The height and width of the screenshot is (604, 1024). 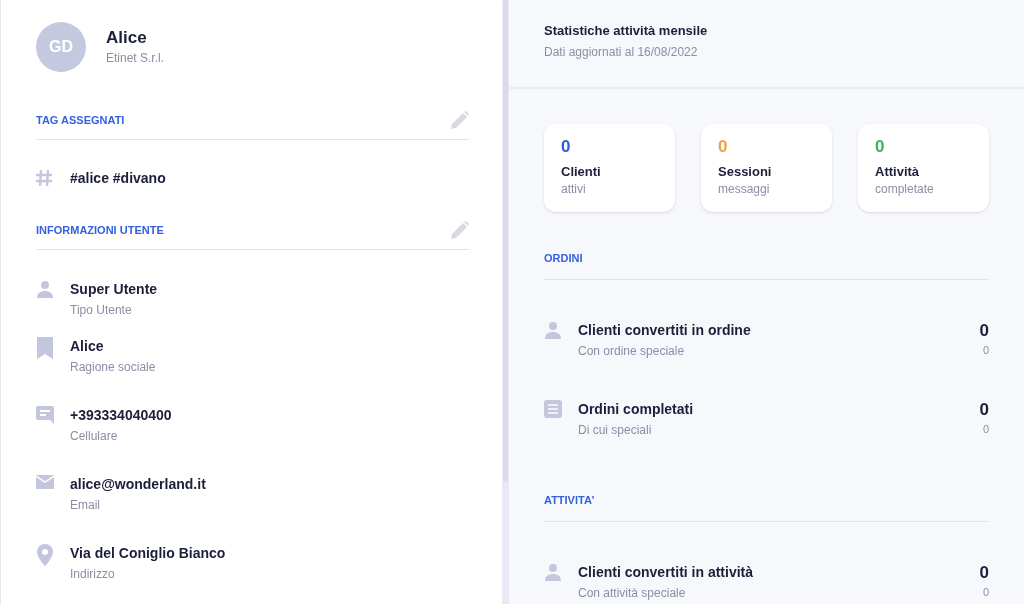 I want to click on info-value: Via del Coniglio Bianco, so click(x=148, y=553).